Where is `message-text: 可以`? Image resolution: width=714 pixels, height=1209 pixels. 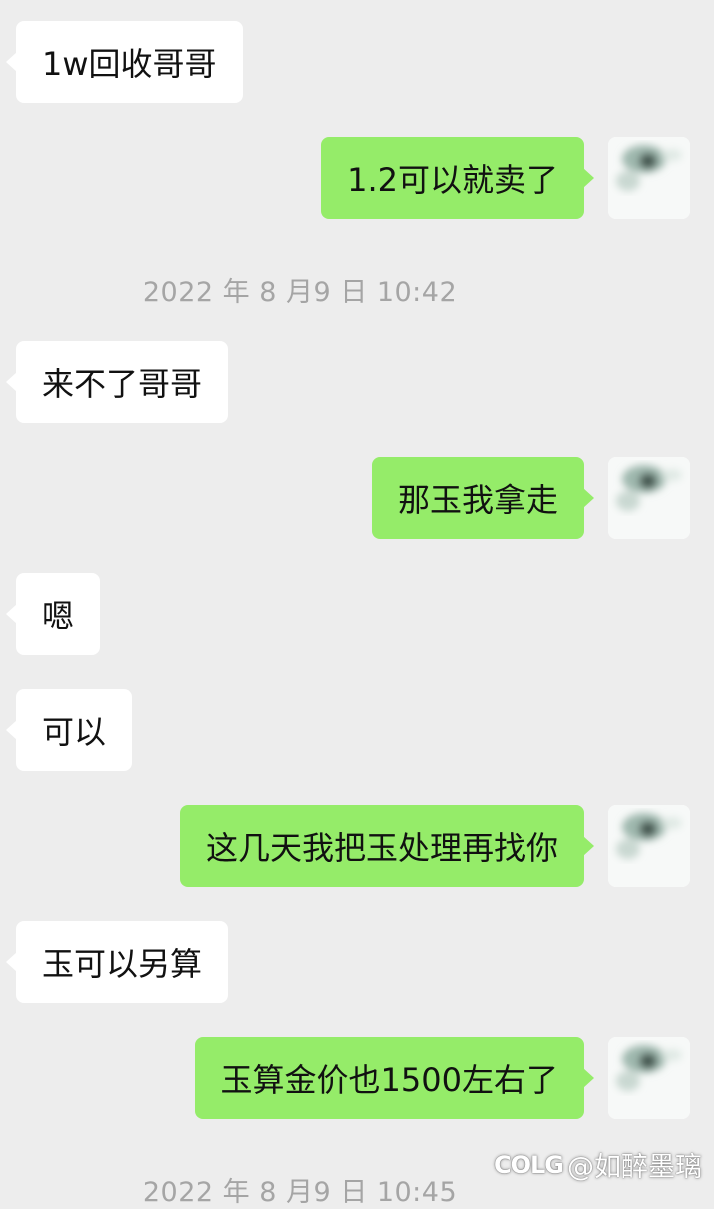 message-text: 可以 is located at coordinates (74, 732).